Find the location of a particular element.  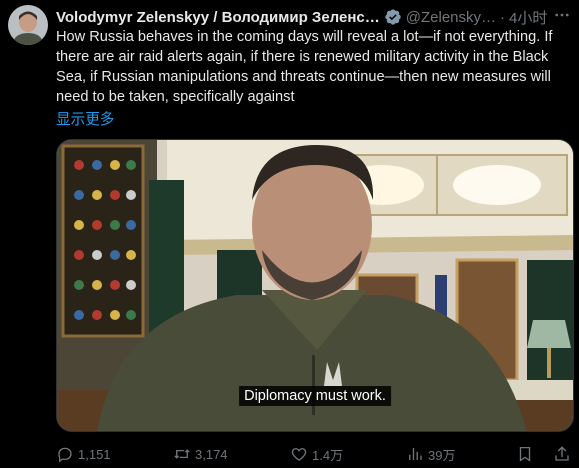

share-button is located at coordinates (564, 454).